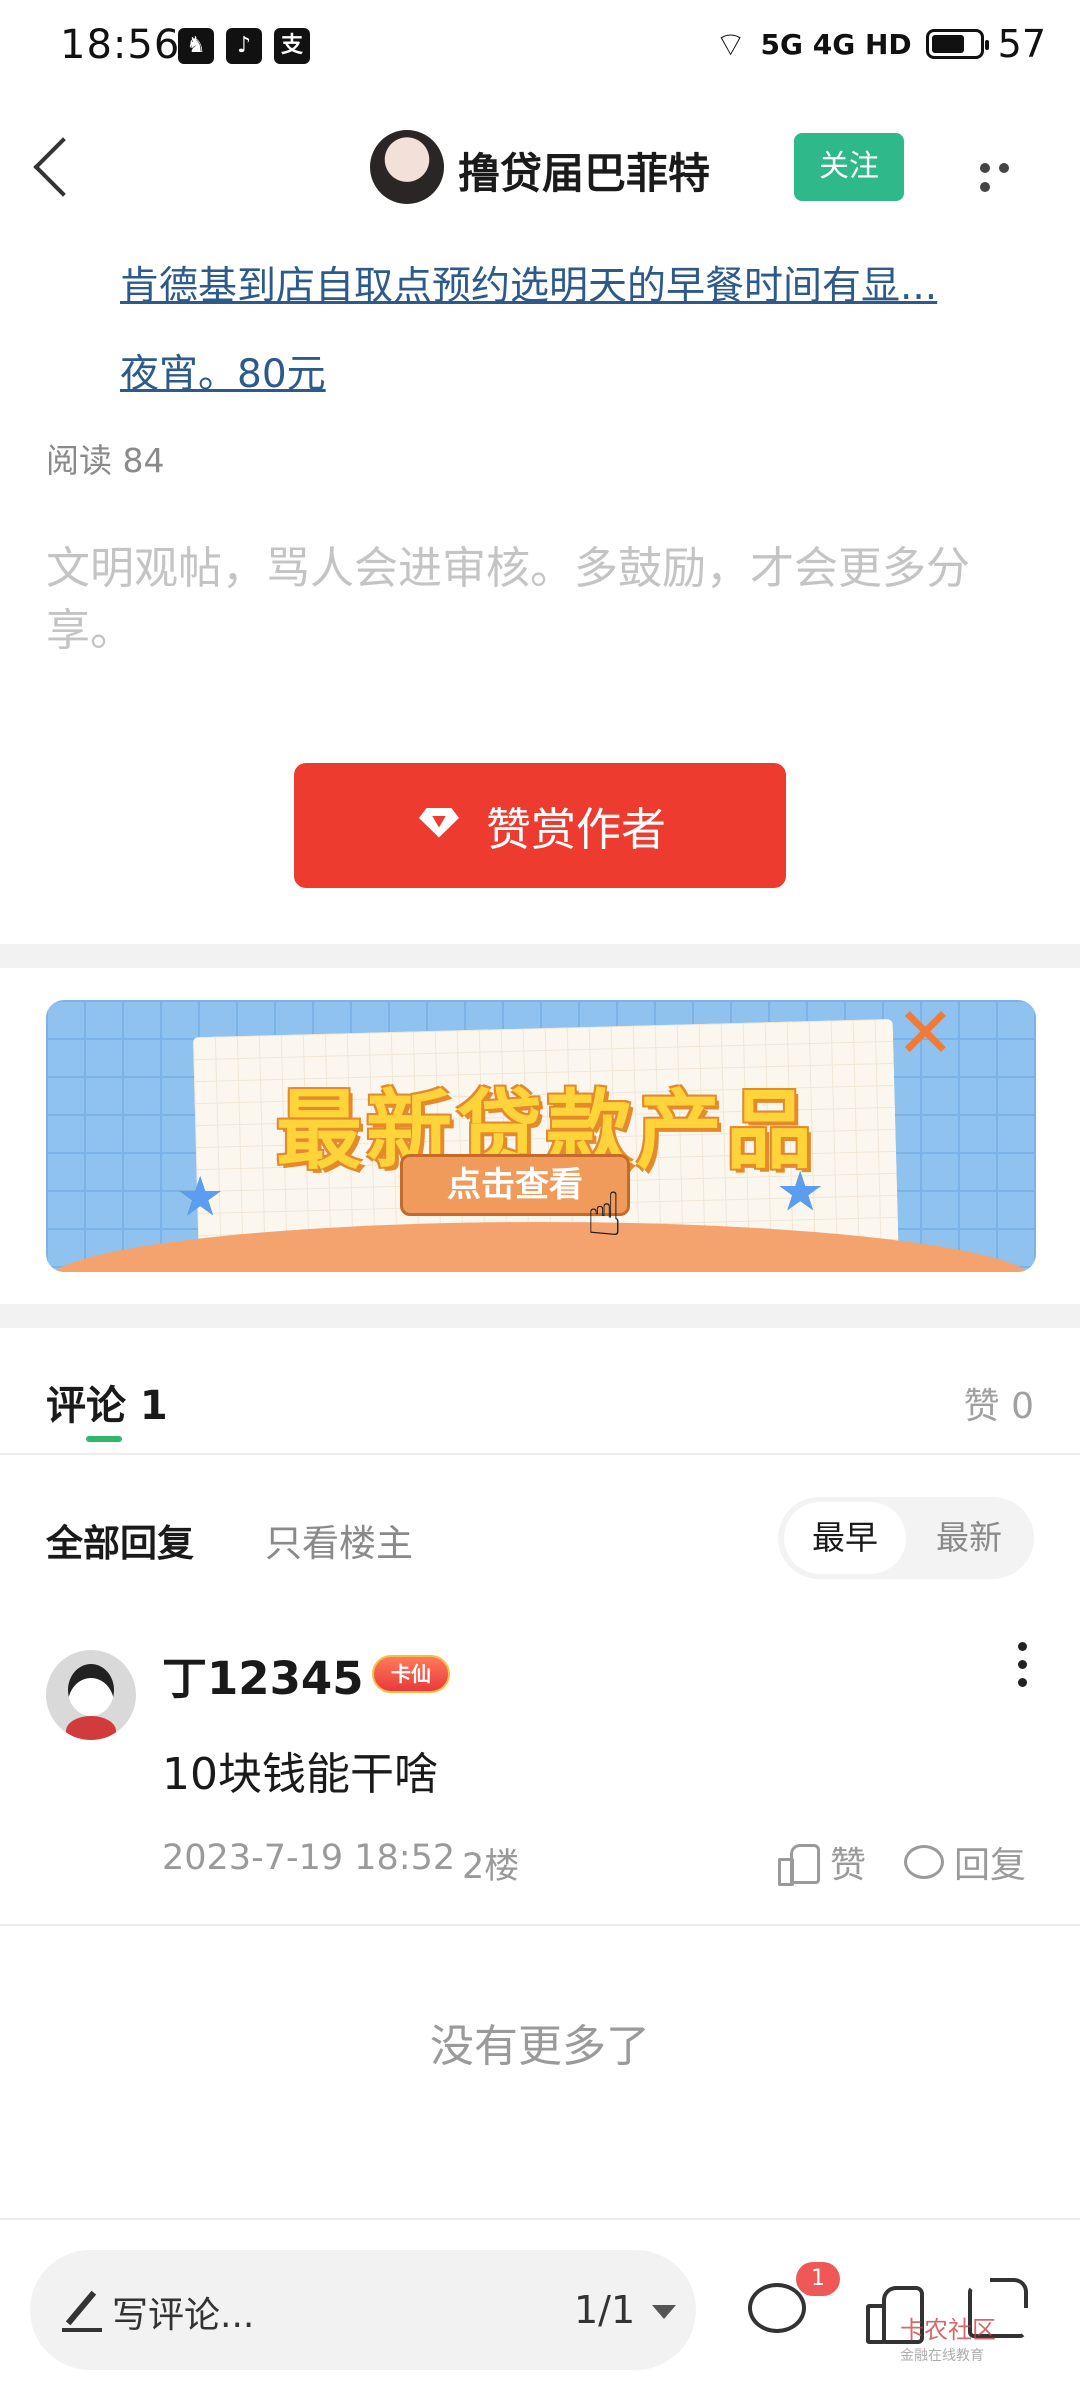 This screenshot has width=1080, height=2400. What do you see at coordinates (244, 46) in the screenshot?
I see `tiktok-notification-icon: ♪` at bounding box center [244, 46].